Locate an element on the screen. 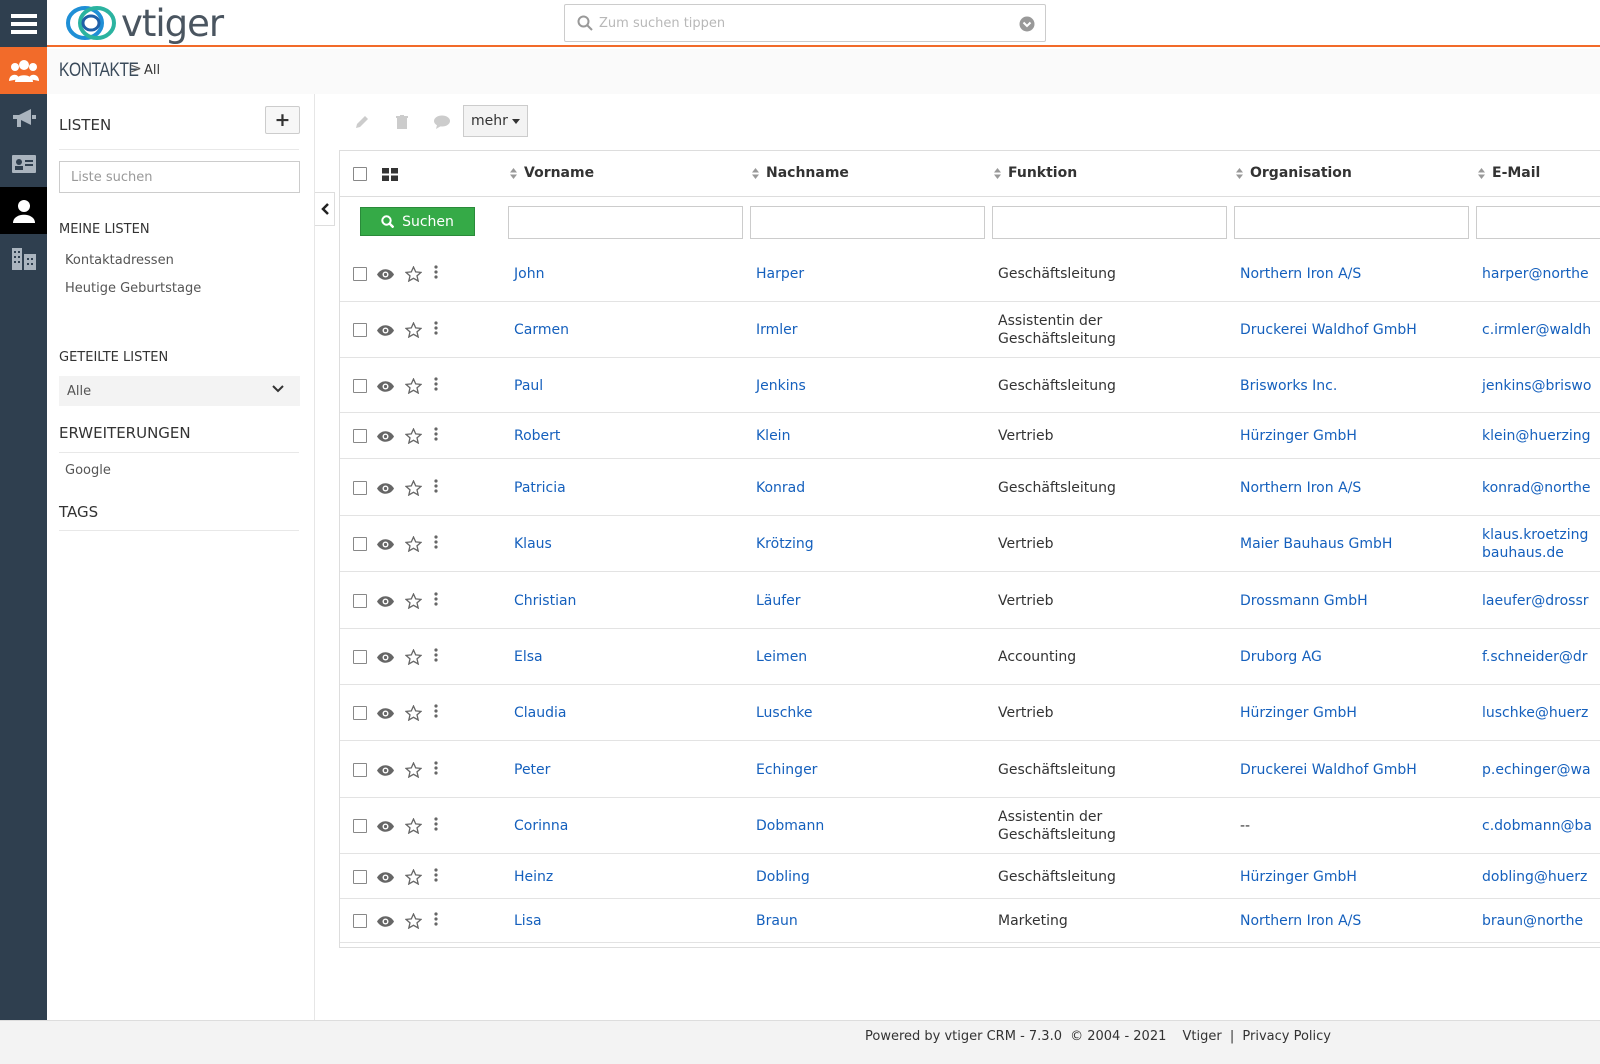 This screenshot has width=1600, height=1064. filter-input-organization is located at coordinates (1351, 222).